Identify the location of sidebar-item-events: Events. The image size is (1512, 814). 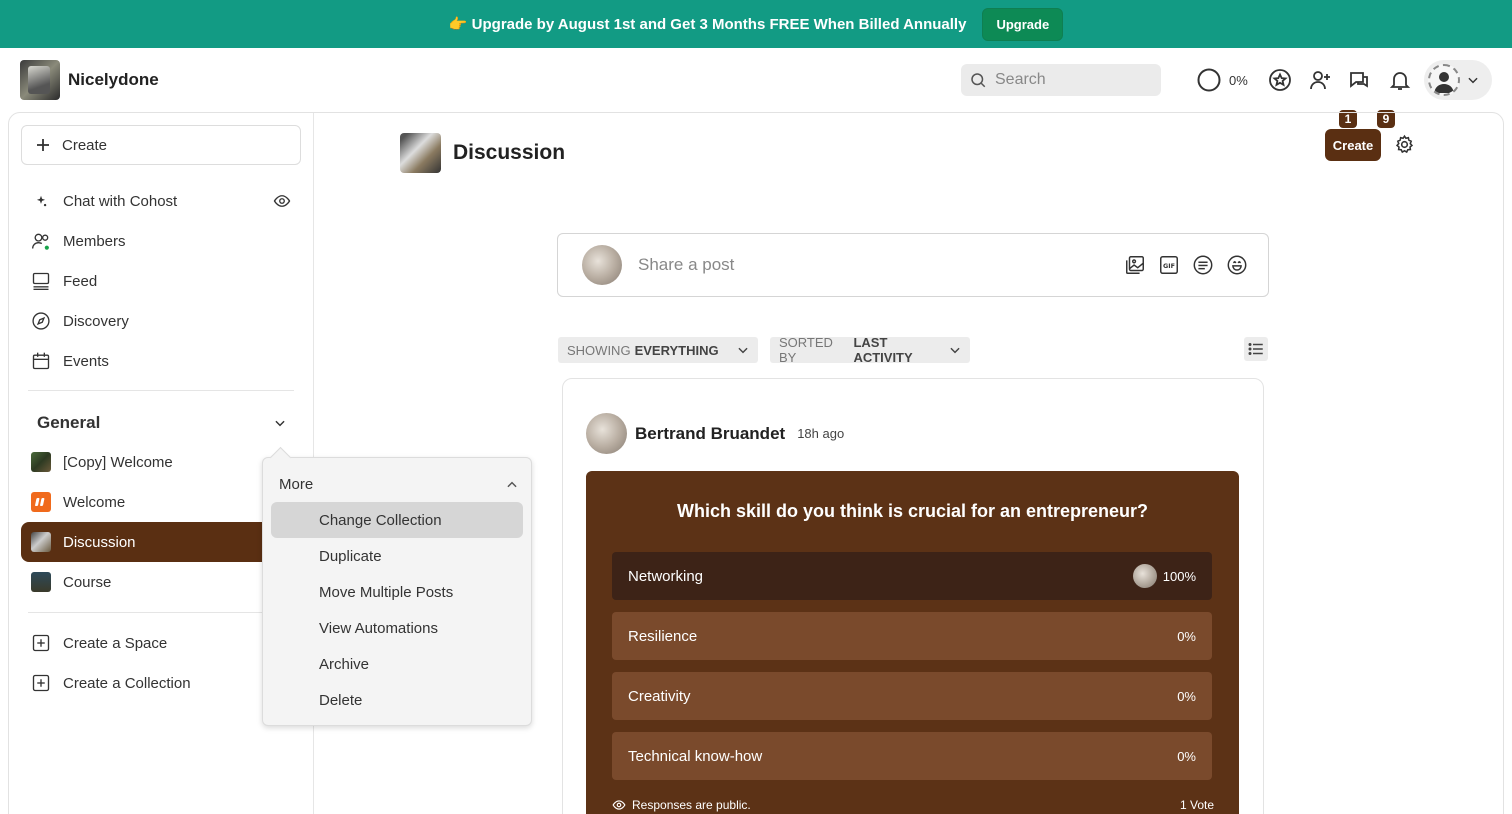
(161, 361).